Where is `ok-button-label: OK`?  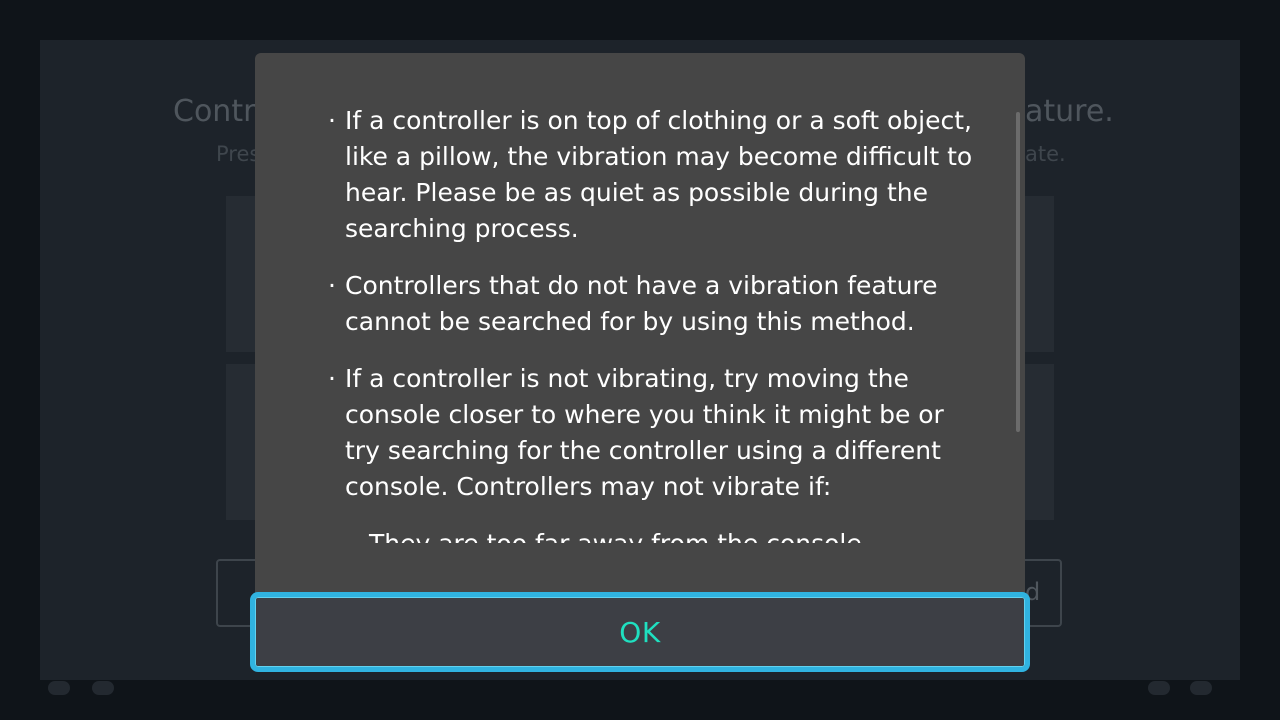
ok-button-label: OK is located at coordinates (640, 632).